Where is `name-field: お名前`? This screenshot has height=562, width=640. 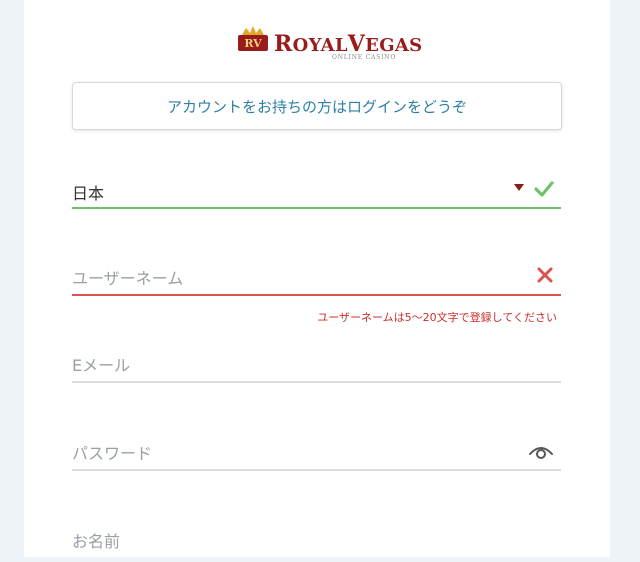 name-field: お名前 is located at coordinates (316, 540).